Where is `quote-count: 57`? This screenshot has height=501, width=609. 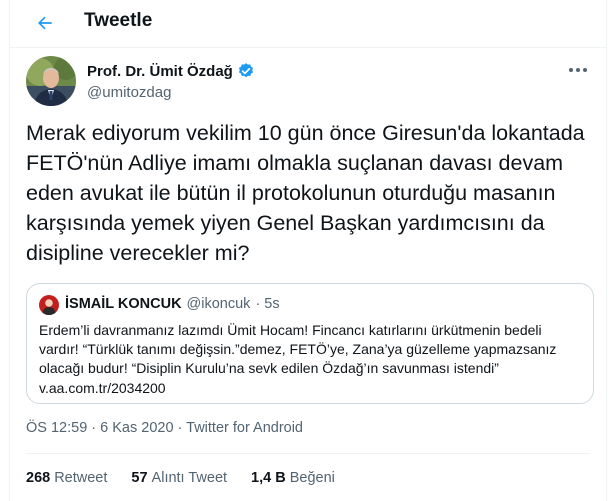 quote-count: 57 is located at coordinates (139, 478).